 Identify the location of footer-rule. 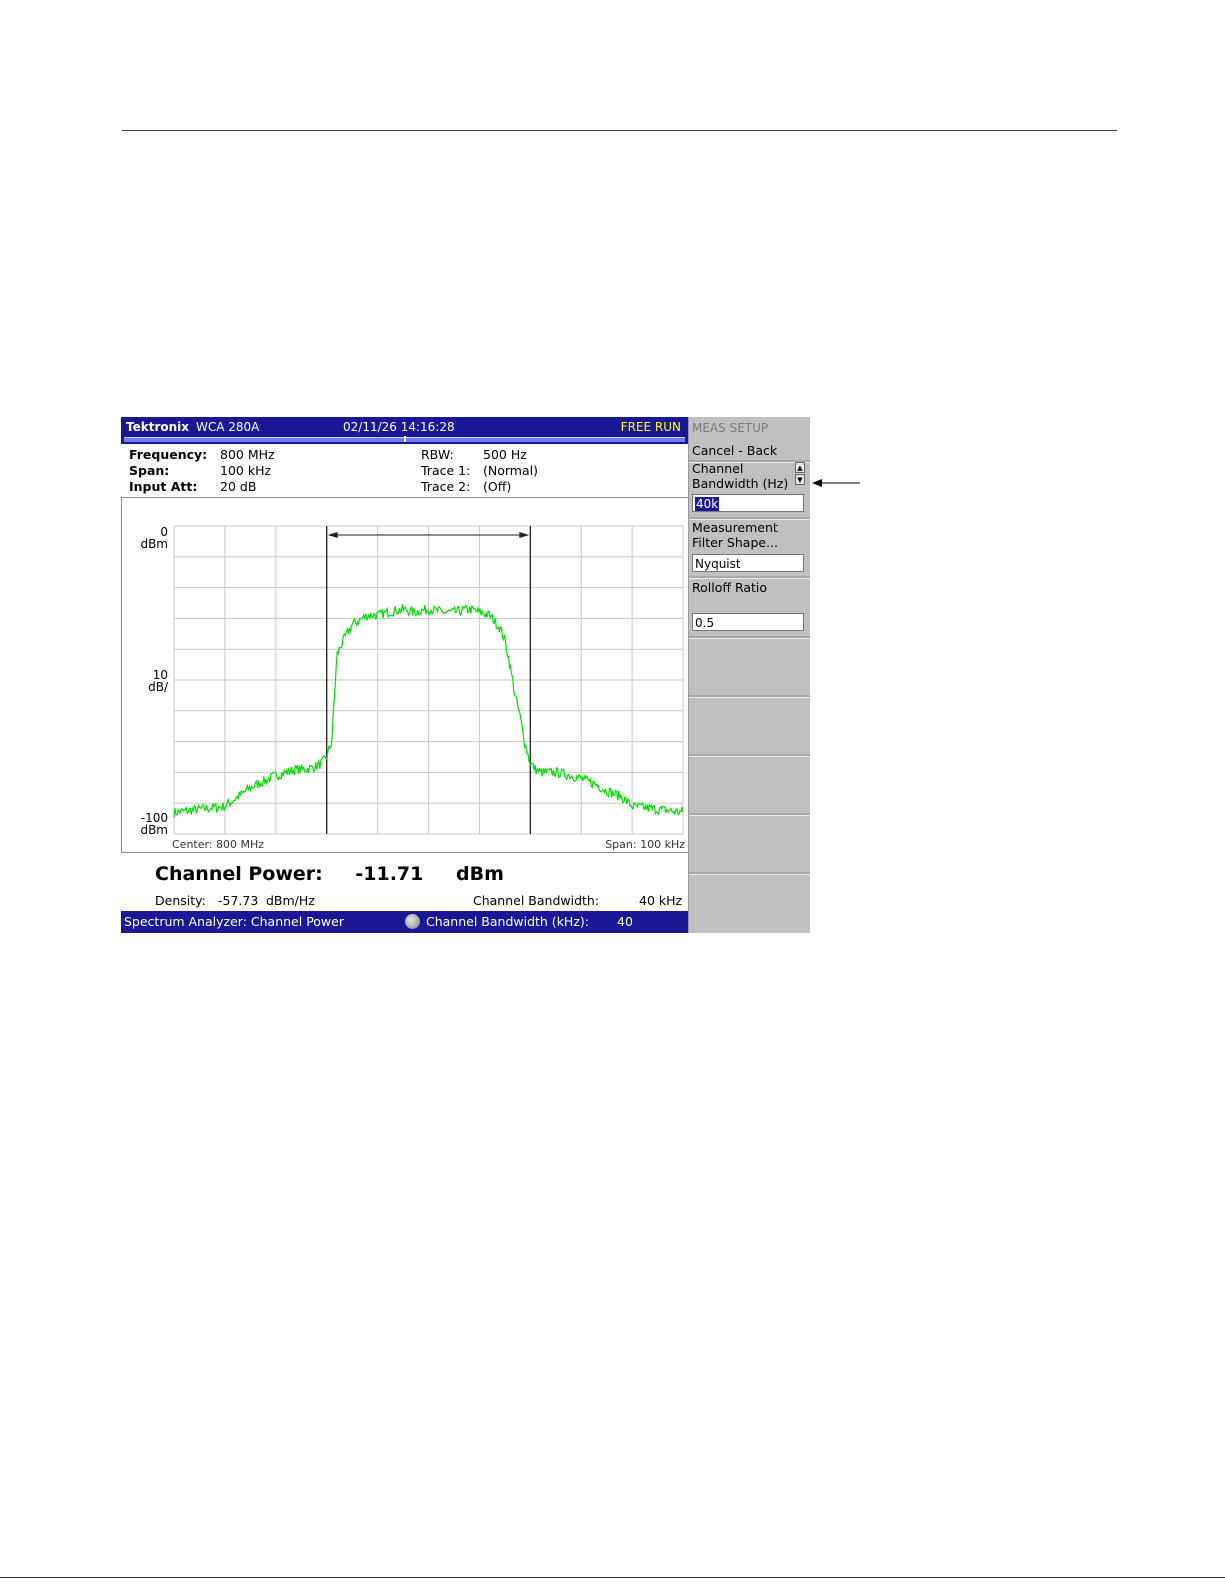
(612, 1577).